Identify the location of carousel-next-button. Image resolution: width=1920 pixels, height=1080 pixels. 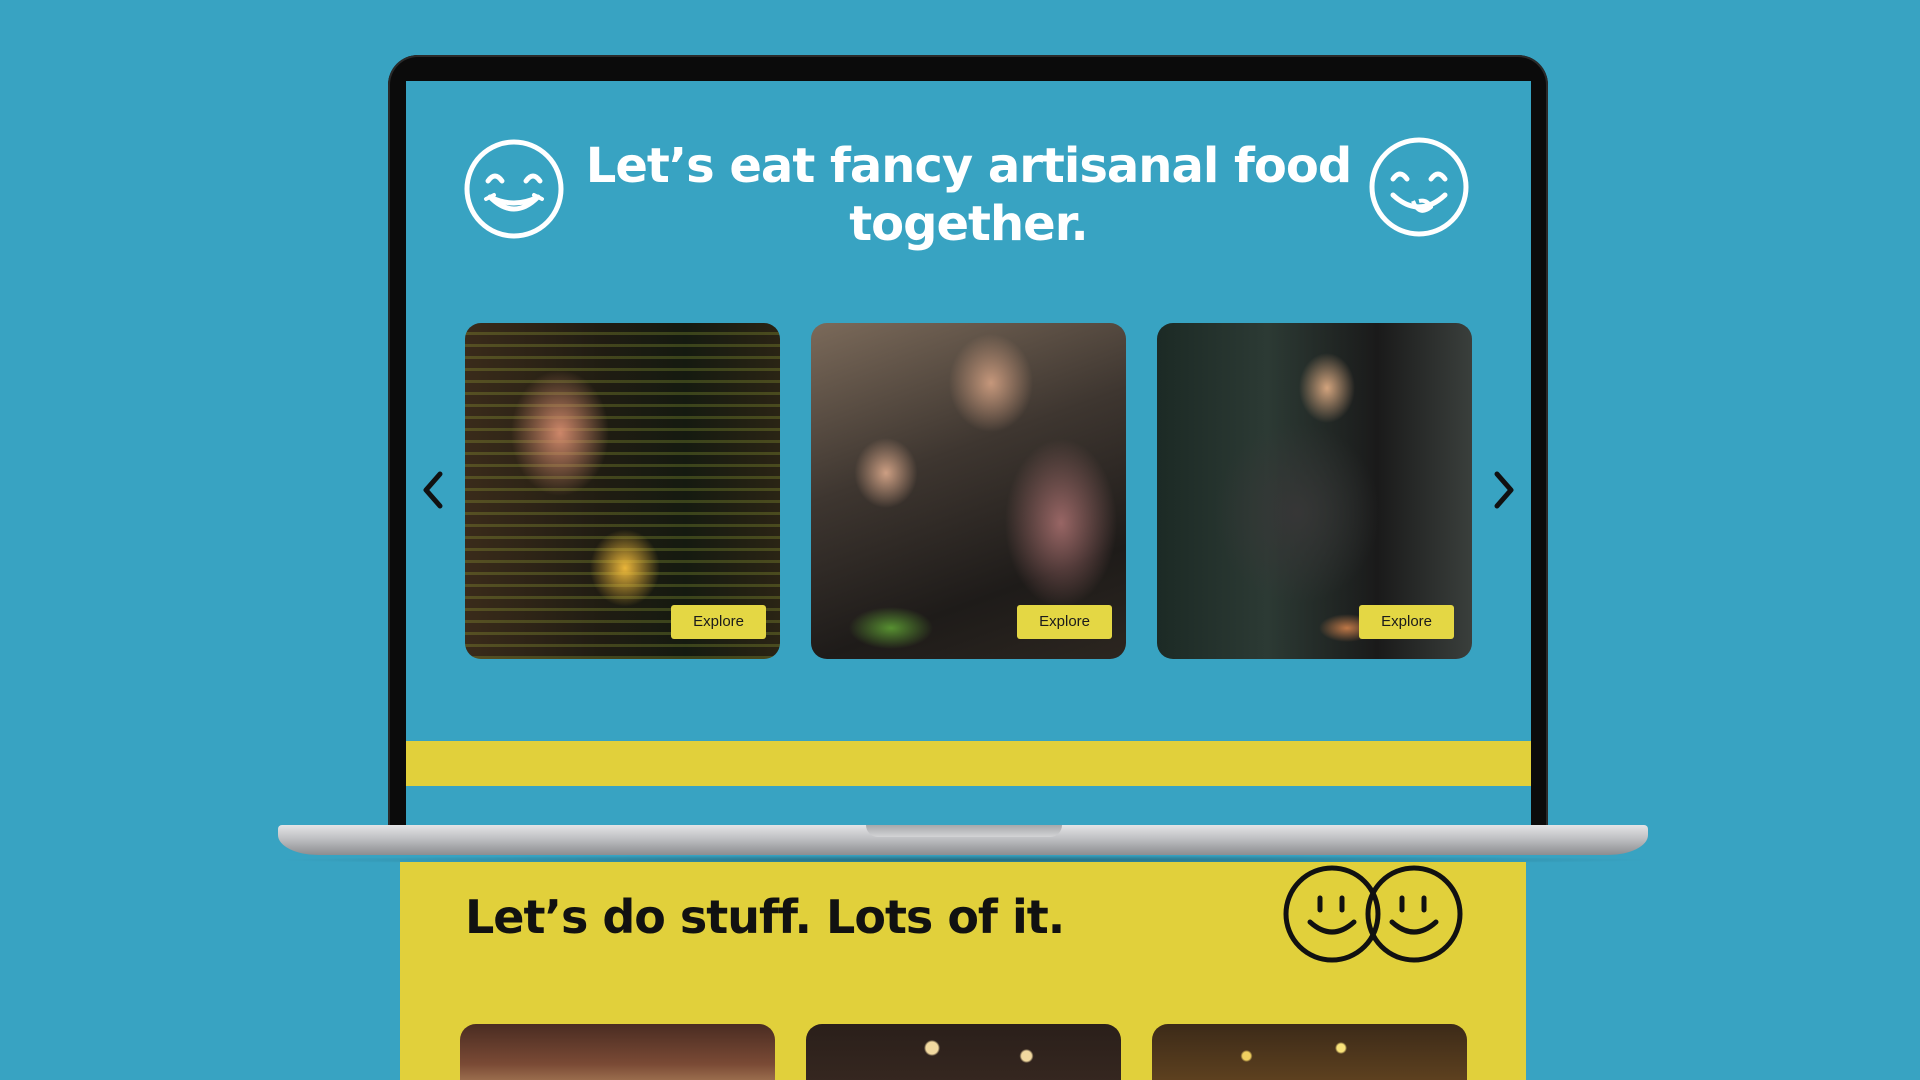
(1504, 490).